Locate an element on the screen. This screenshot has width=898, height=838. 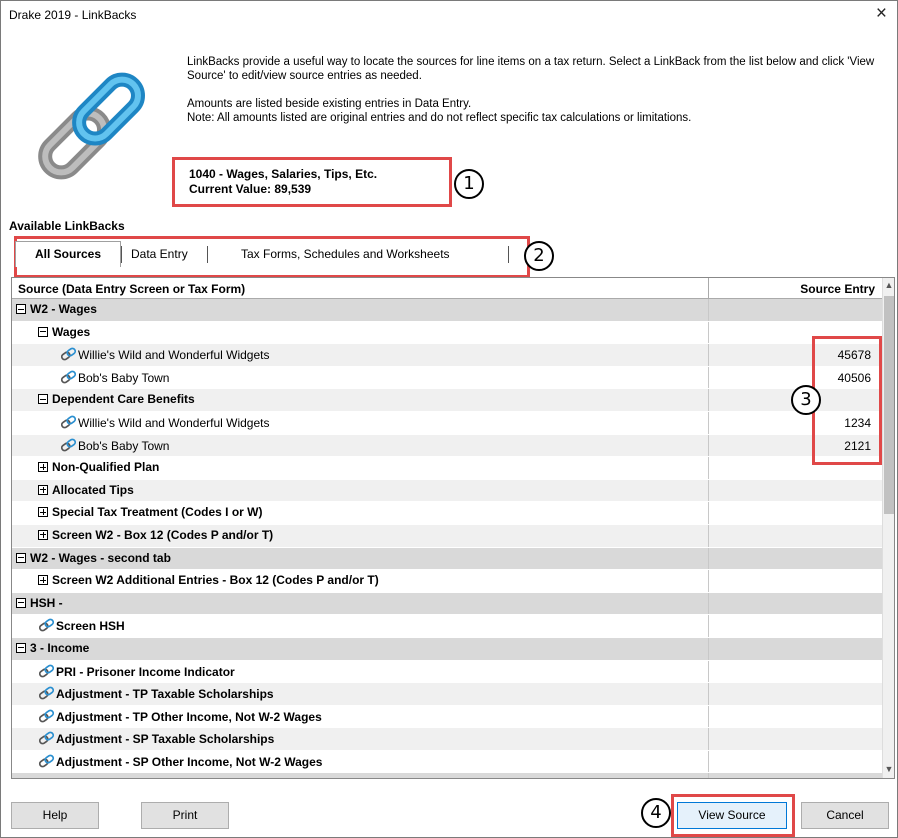
title-bar: Drake 2019 - LinkBacks × is located at coordinates (449, 15).